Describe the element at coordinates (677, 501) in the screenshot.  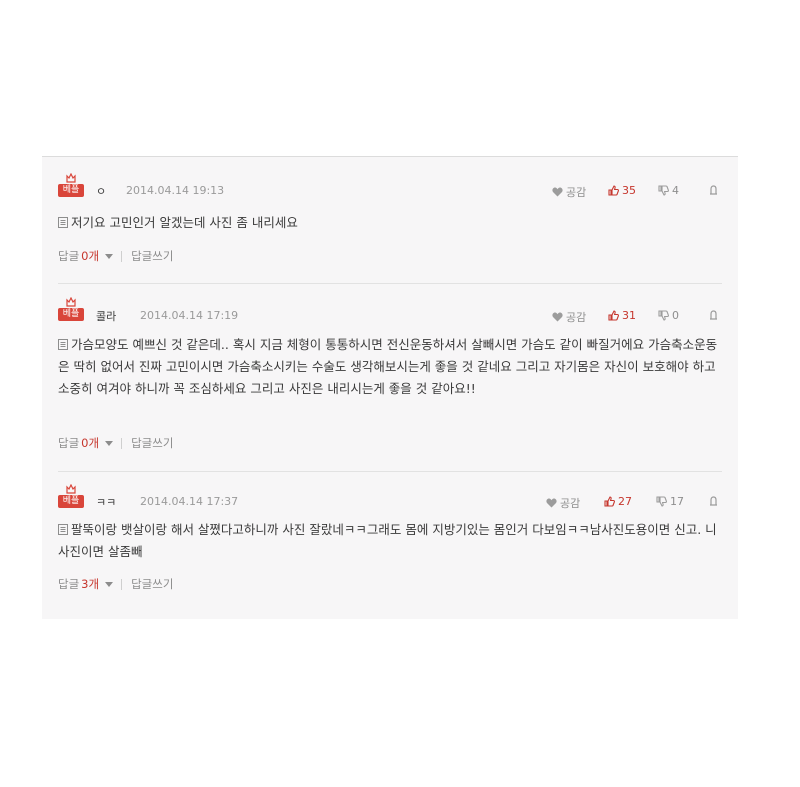
I see `downvote-count: 17` at that location.